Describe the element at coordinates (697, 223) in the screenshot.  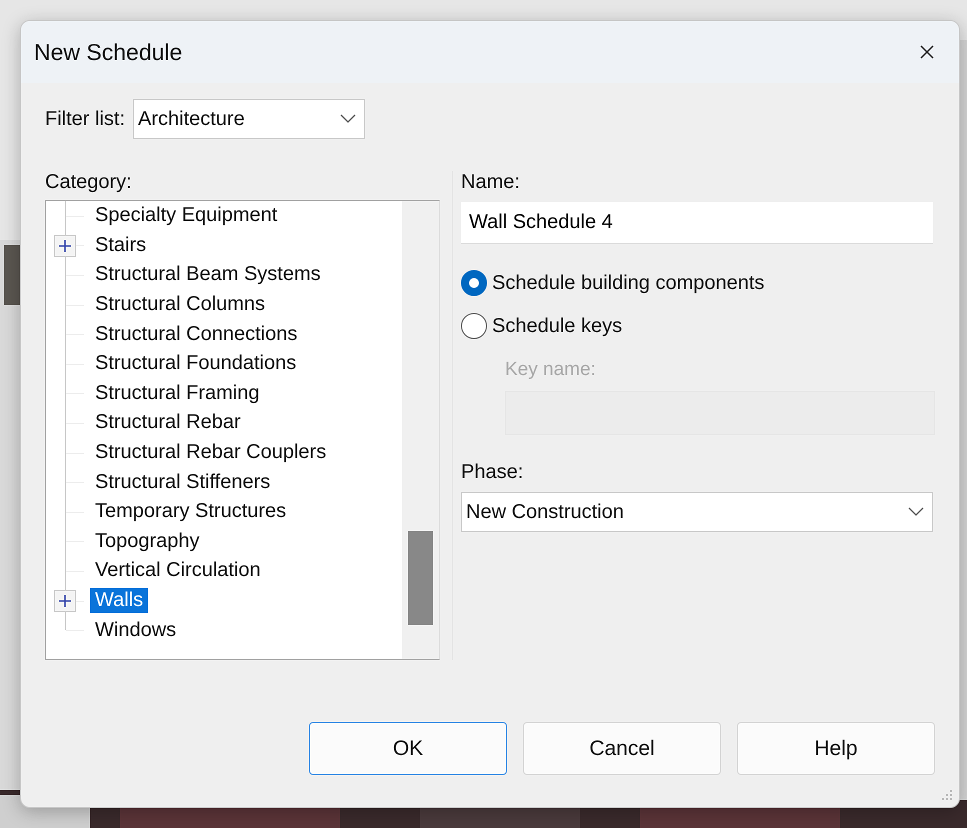
I see `name-field: Wall Schedule 4` at that location.